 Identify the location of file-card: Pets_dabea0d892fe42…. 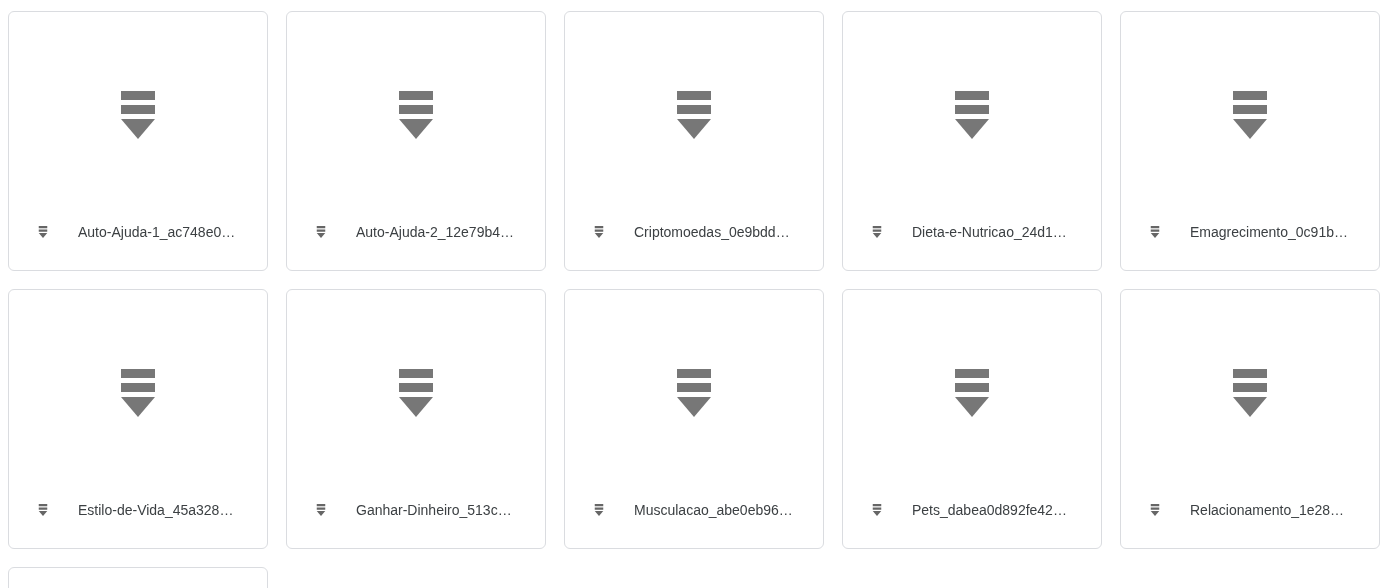
(972, 419).